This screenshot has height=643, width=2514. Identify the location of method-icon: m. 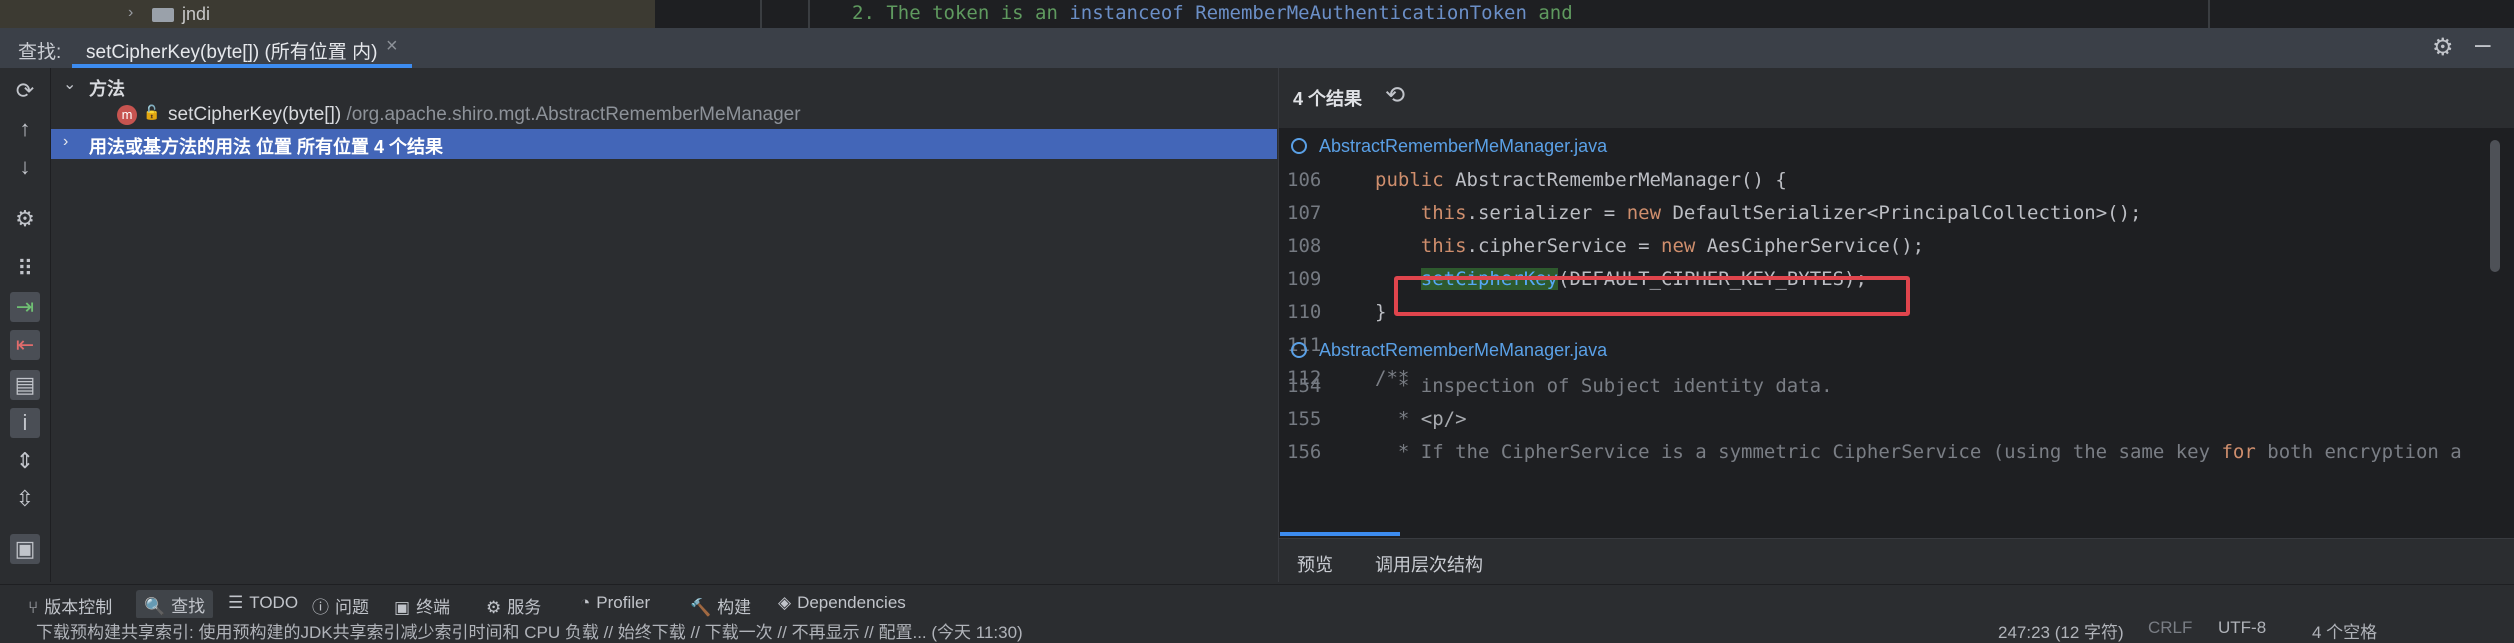
(127, 115).